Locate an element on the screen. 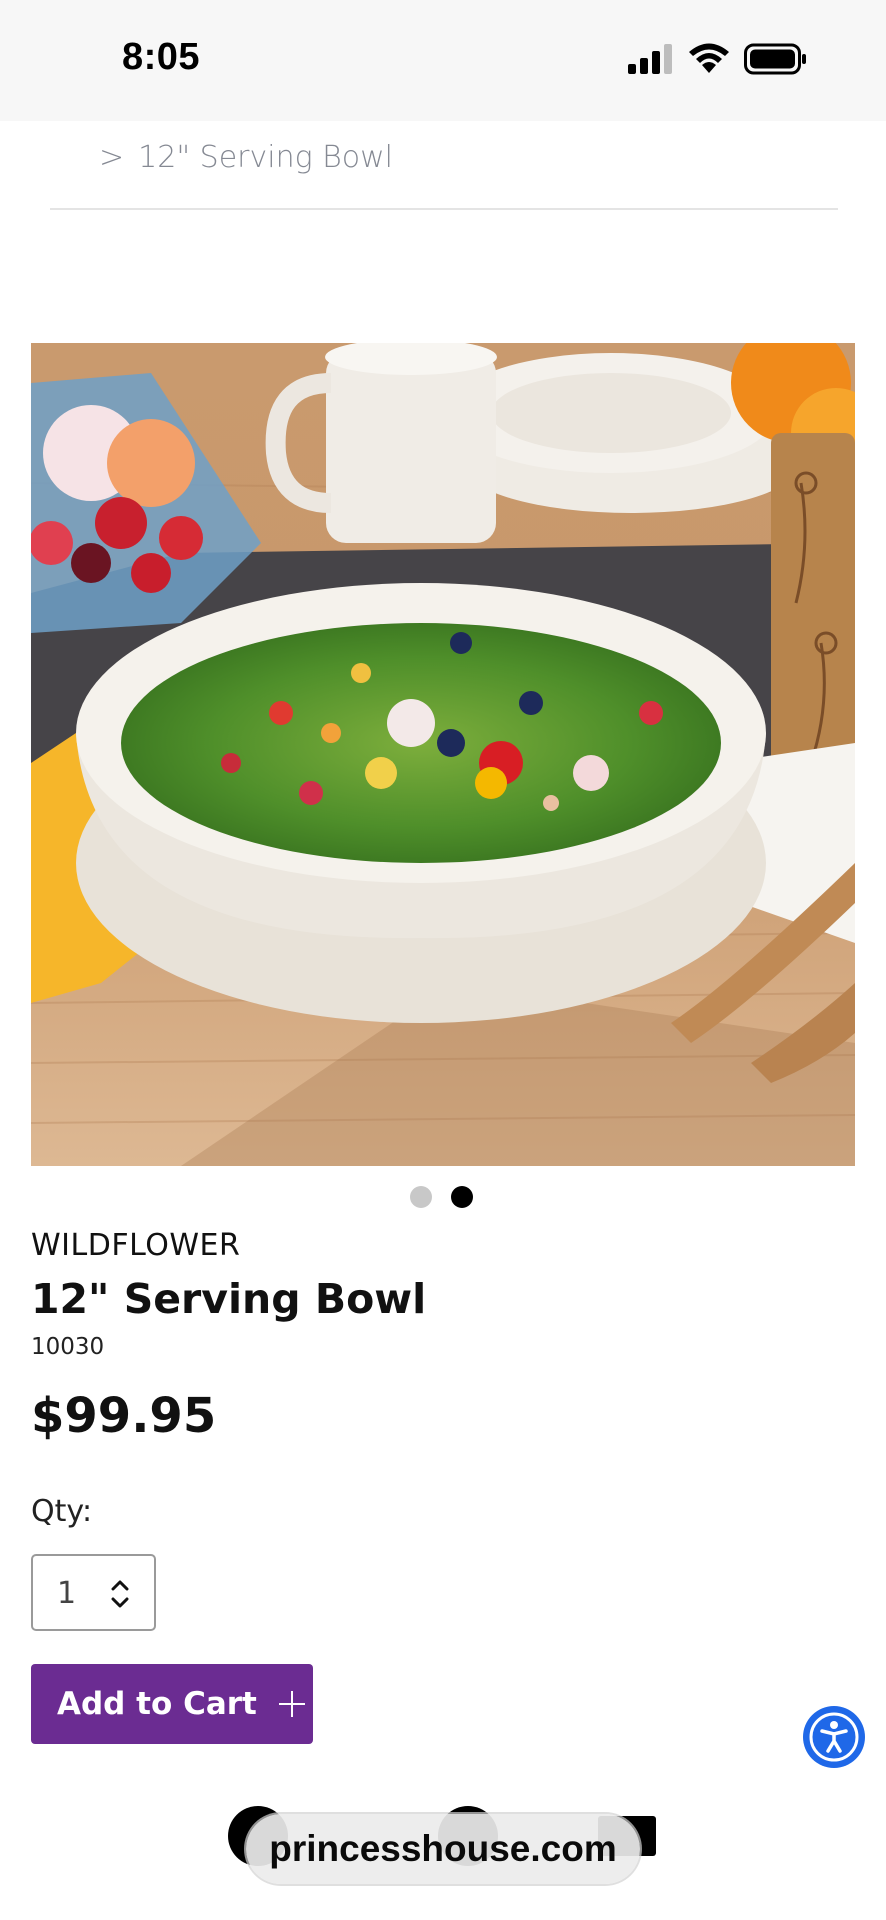 This screenshot has height=1920, width=886. signal-icon is located at coordinates (650, 59).